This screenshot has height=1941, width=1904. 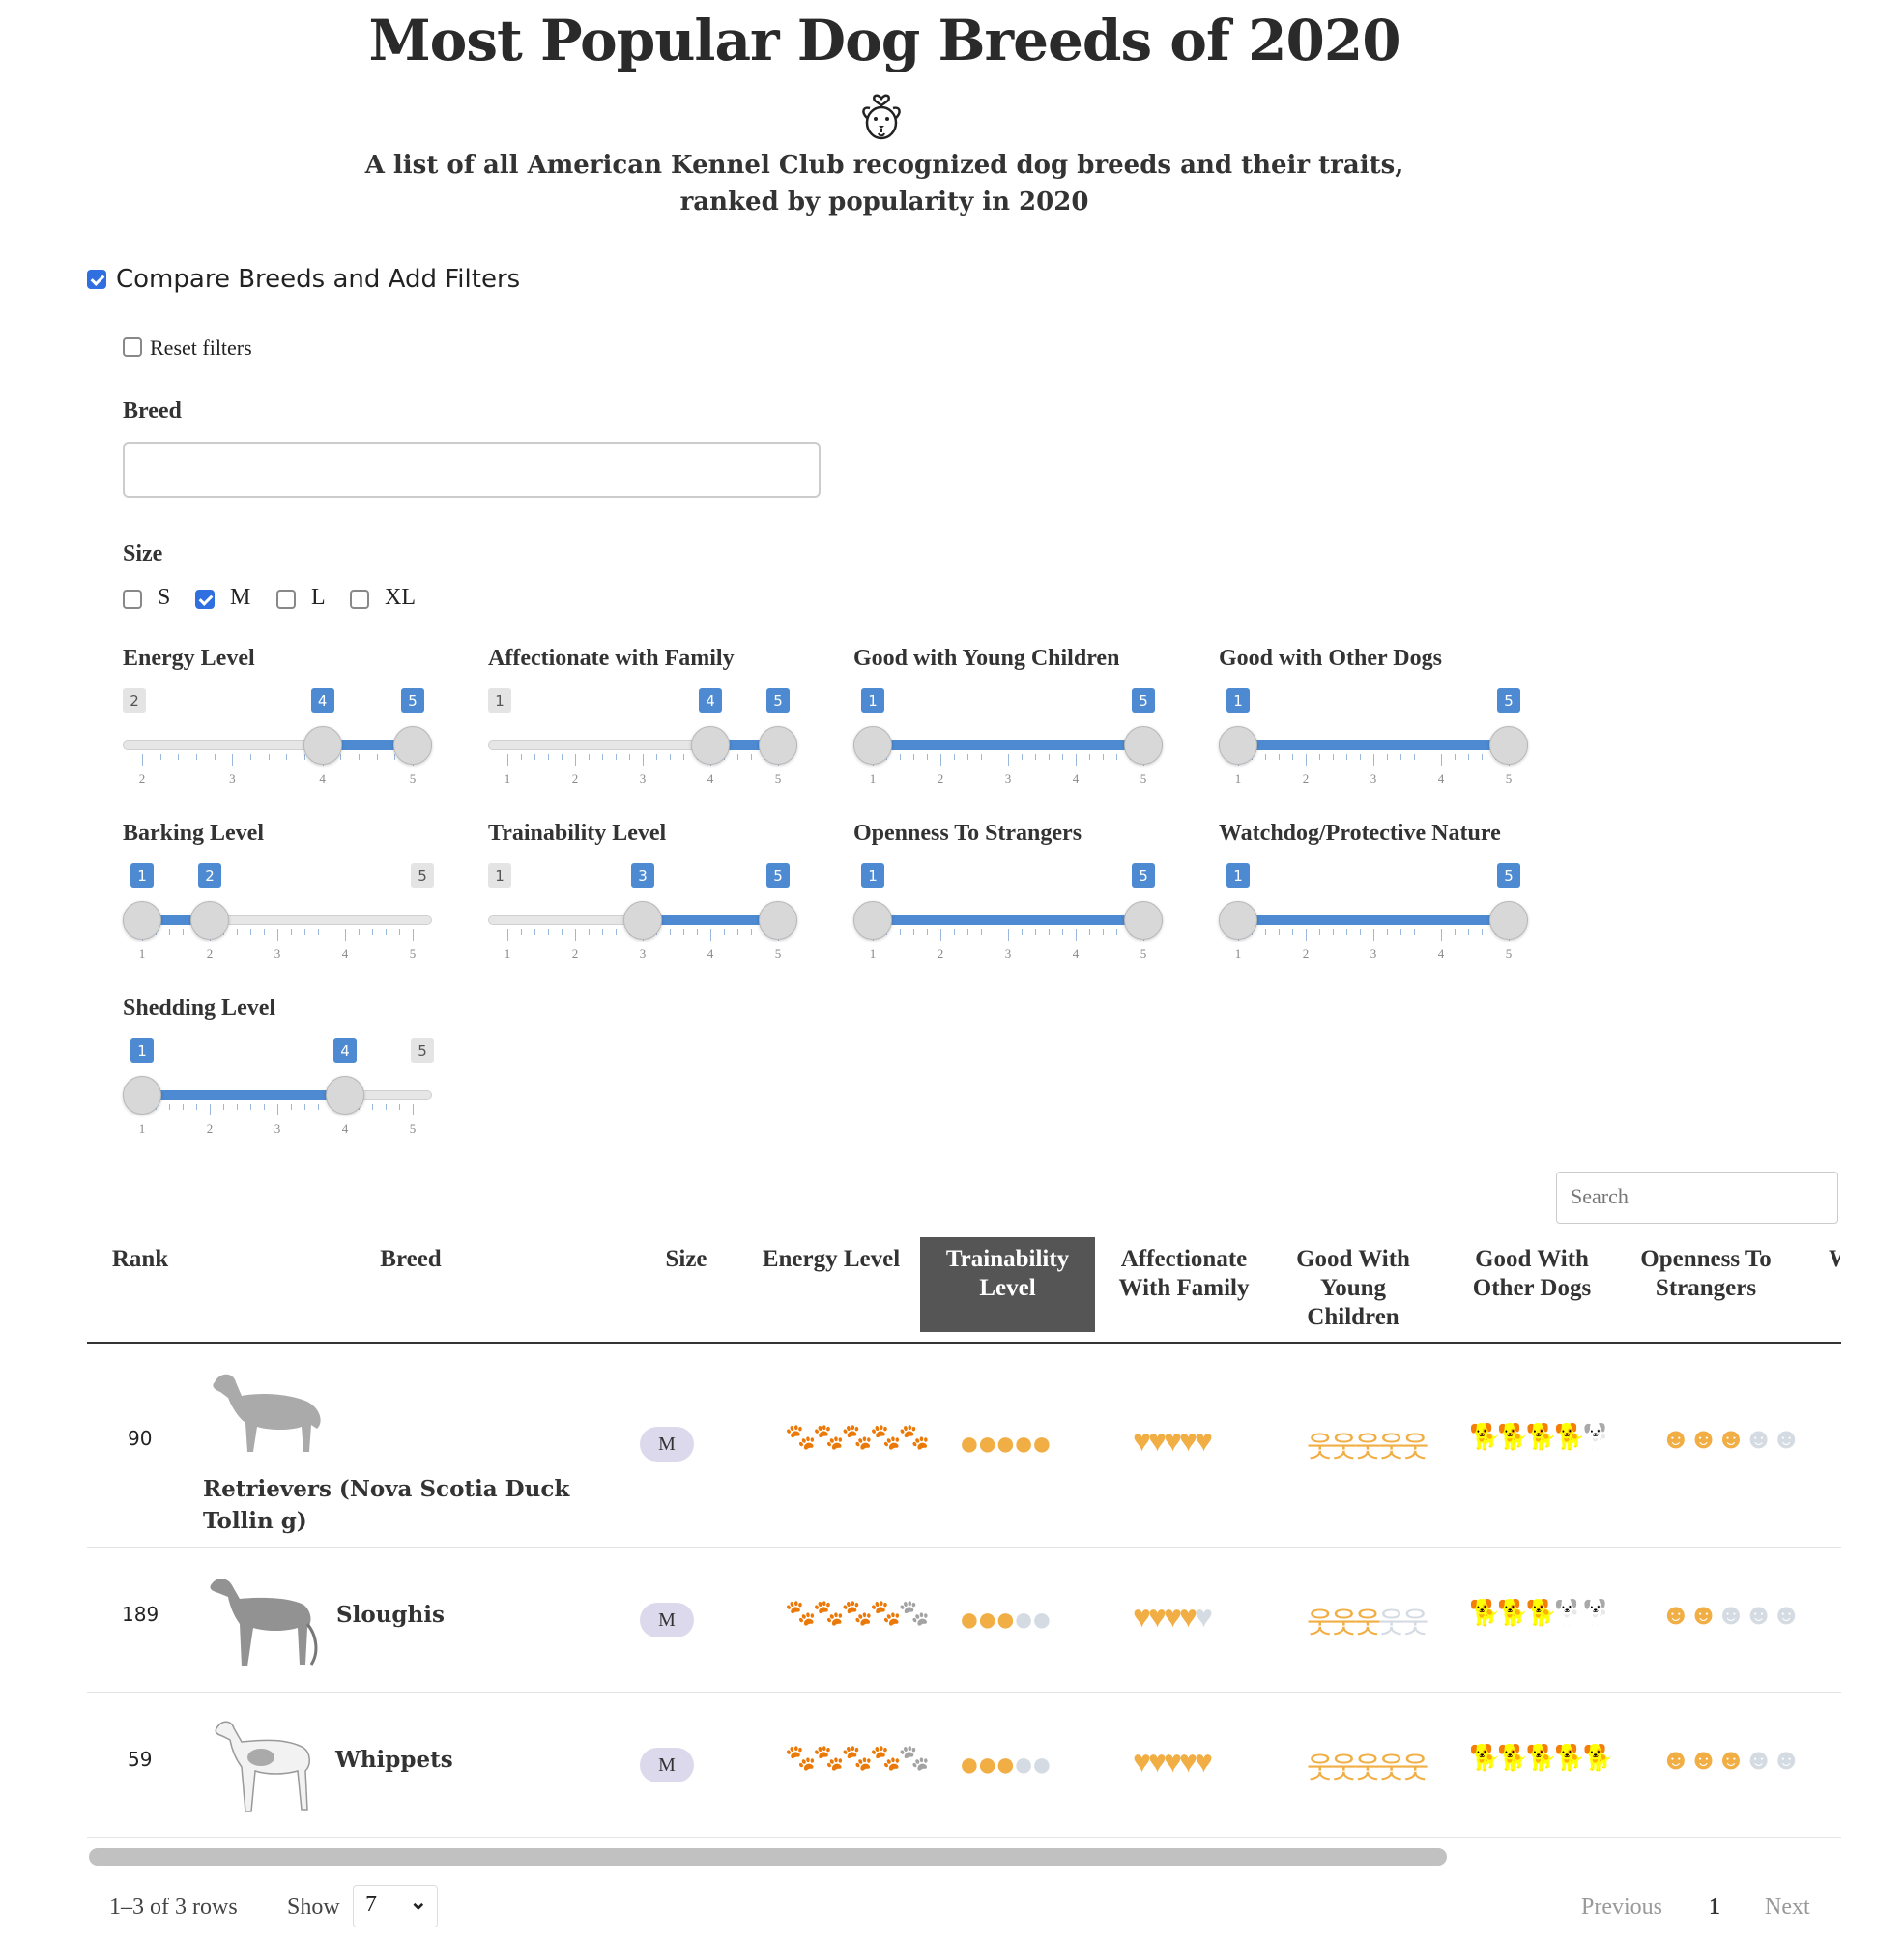 I want to click on openness-strangers-slider: Openness To Strangers 1 2 3 4 5 1 5, so click(x=1012, y=898).